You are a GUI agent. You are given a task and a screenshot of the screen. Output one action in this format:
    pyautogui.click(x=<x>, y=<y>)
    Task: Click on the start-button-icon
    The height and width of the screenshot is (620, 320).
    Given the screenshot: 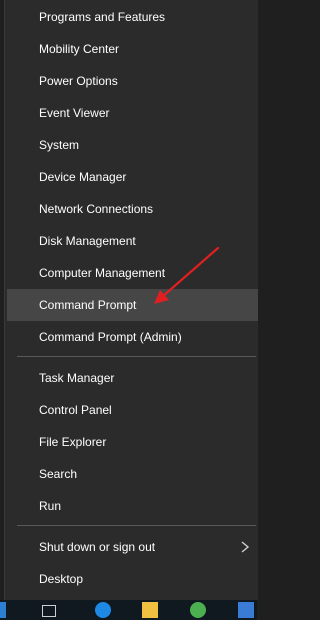 What is the action you would take?
    pyautogui.click(x=3, y=610)
    